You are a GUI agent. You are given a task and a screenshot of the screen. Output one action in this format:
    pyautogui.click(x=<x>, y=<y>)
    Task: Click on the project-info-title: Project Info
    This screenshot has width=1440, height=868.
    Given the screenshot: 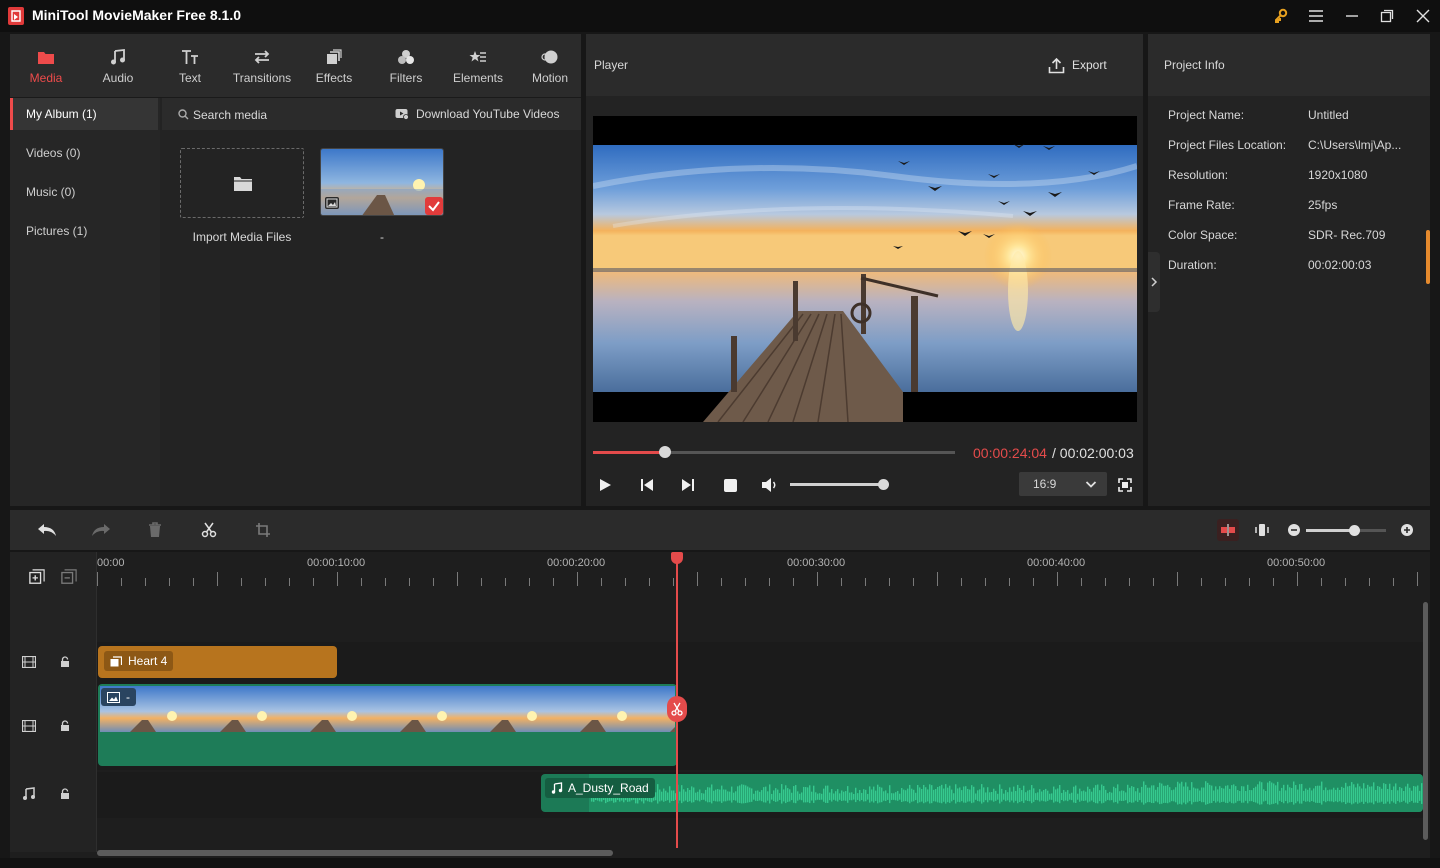 What is the action you would take?
    pyautogui.click(x=1194, y=65)
    